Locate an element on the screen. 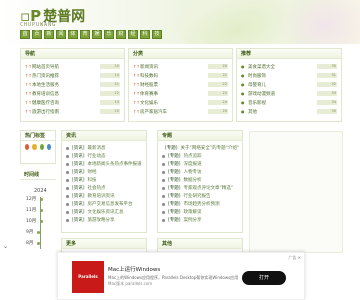 The width and height of the screenshot is (360, 300). list-item: [专题] 专家观点评论文章“精选” is located at coordinates (200, 188).